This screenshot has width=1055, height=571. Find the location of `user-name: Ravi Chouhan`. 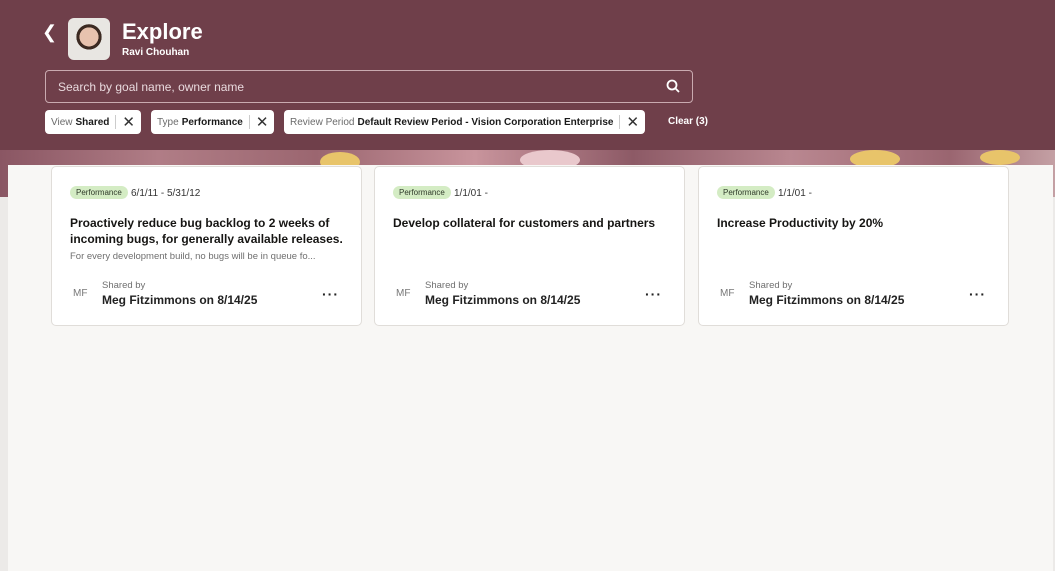

user-name: Ravi Chouhan is located at coordinates (156, 52).